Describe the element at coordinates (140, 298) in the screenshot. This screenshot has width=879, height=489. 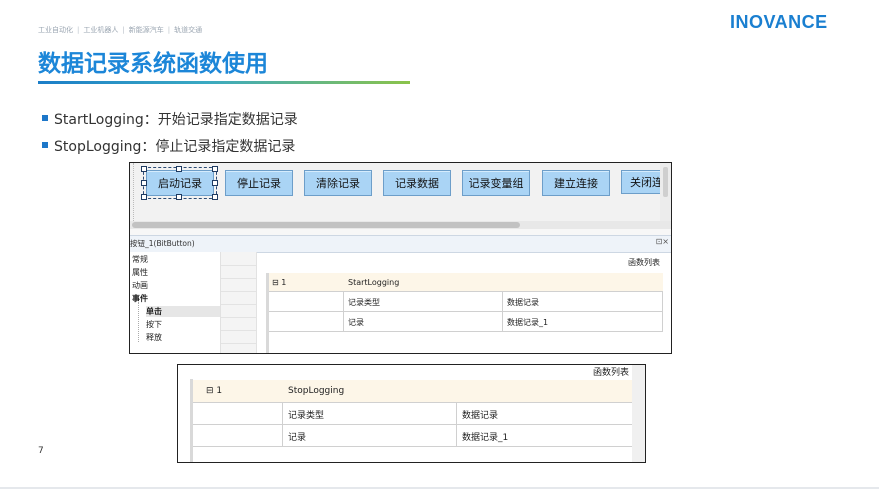
I see `tree-item-events: 事件` at that location.